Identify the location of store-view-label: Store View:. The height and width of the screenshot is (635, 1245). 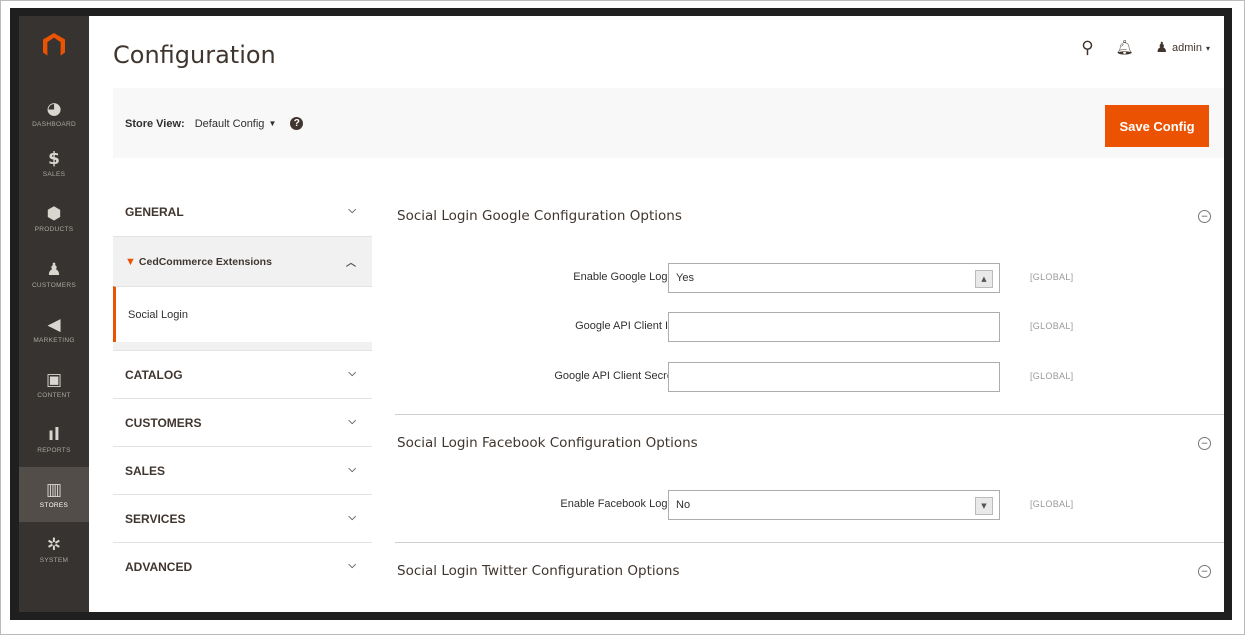
(155, 123).